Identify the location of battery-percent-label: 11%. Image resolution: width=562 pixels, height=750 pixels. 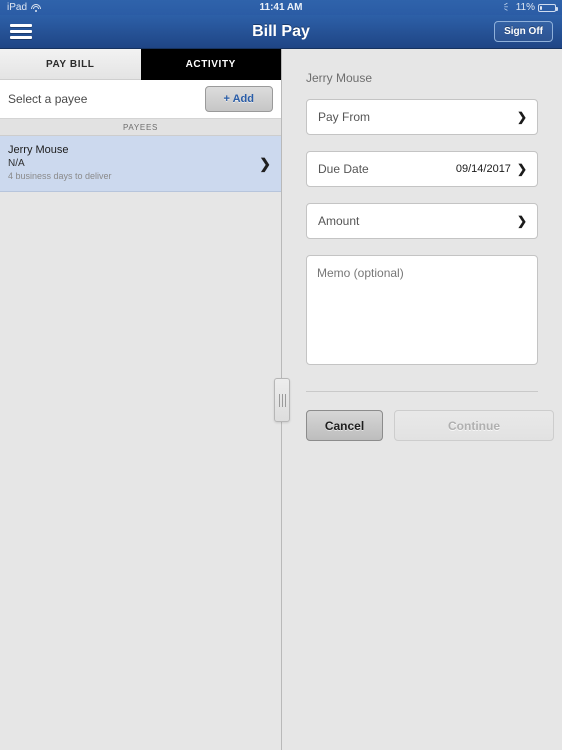
(525, 7).